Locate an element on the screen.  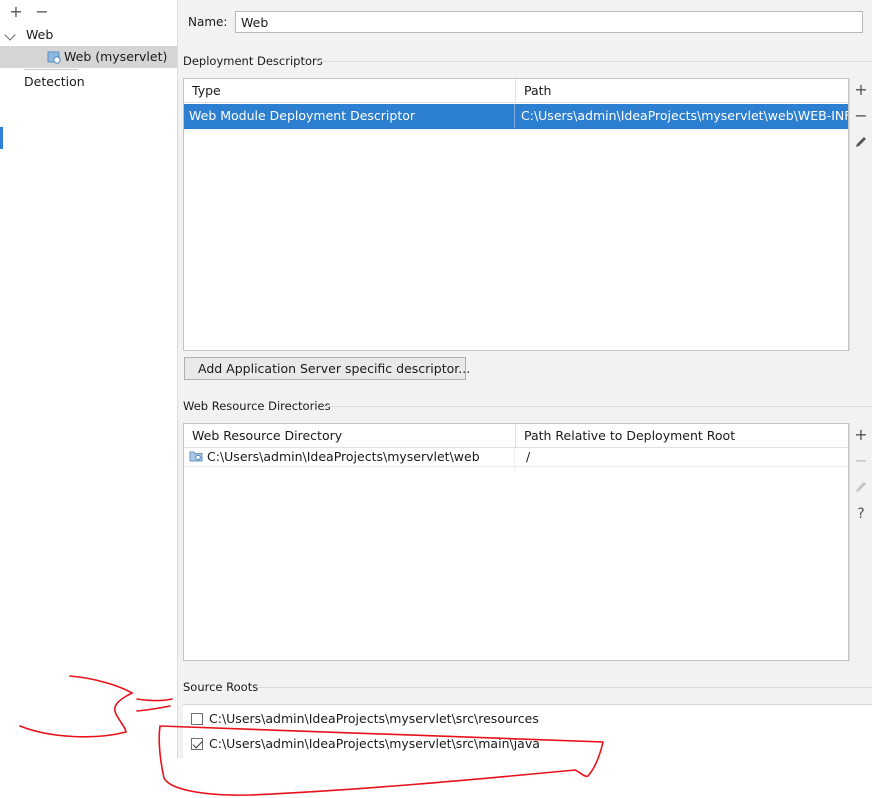
add-descriptor-button: + is located at coordinates (861, 90).